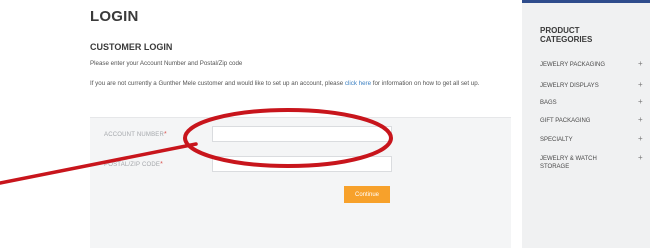 This screenshot has width=650, height=248. Describe the element at coordinates (302, 134) in the screenshot. I see `account-number-input` at that location.